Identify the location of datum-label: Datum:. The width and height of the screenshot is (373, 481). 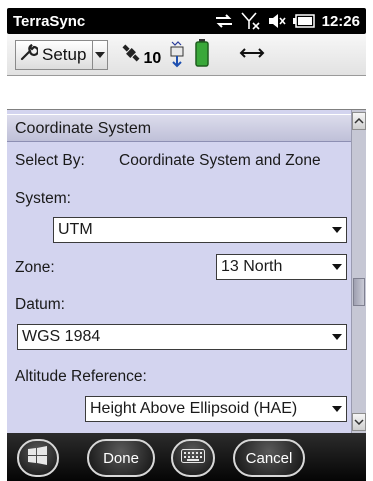
(40, 304).